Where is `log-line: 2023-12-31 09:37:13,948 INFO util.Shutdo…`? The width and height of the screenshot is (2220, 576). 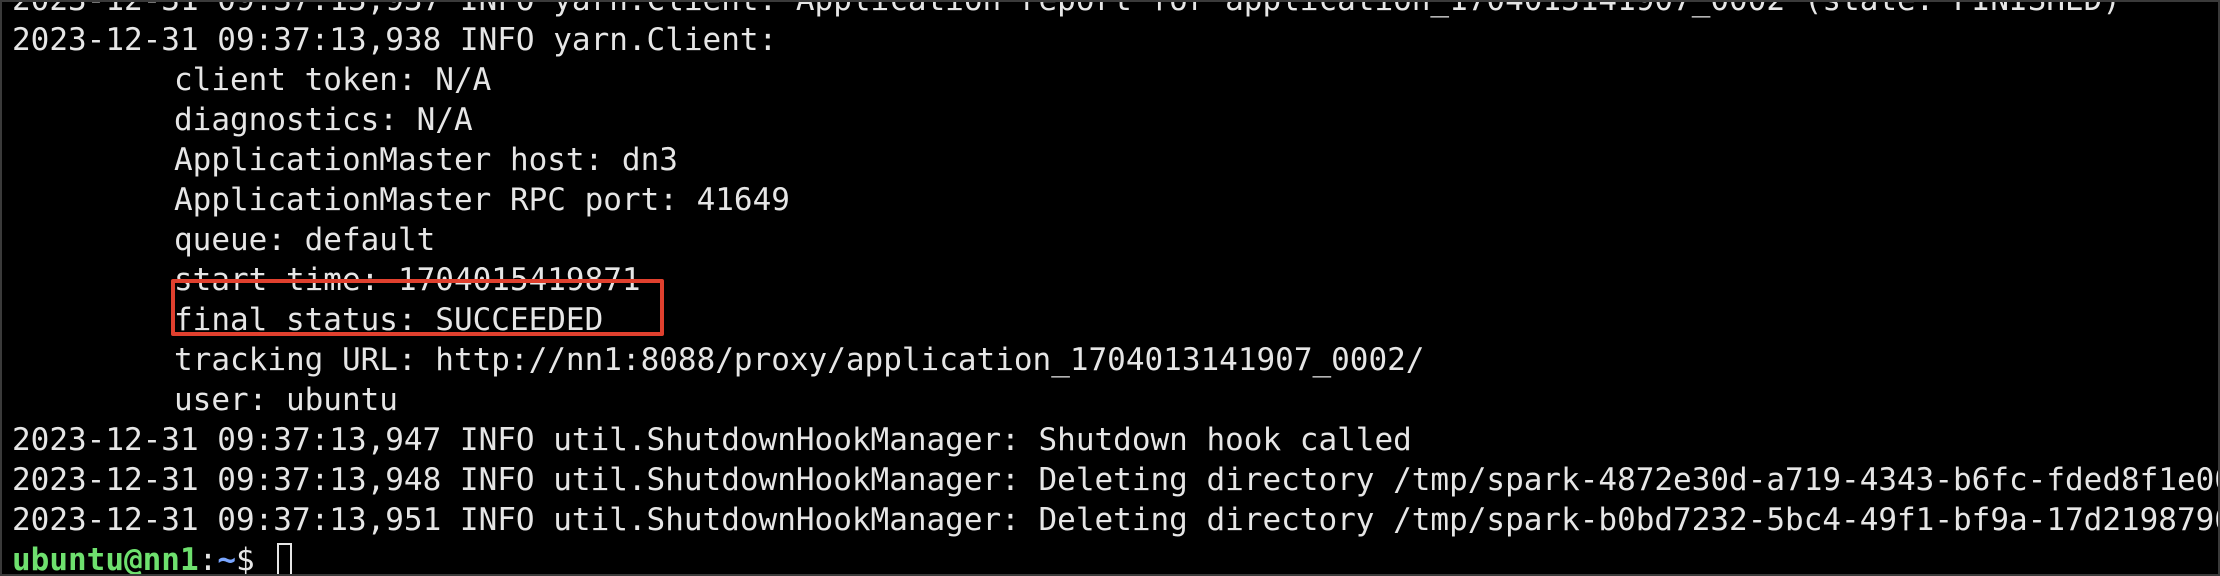 log-line: 2023-12-31 09:37:13,948 INFO util.Shutdo… is located at coordinates (1116, 480).